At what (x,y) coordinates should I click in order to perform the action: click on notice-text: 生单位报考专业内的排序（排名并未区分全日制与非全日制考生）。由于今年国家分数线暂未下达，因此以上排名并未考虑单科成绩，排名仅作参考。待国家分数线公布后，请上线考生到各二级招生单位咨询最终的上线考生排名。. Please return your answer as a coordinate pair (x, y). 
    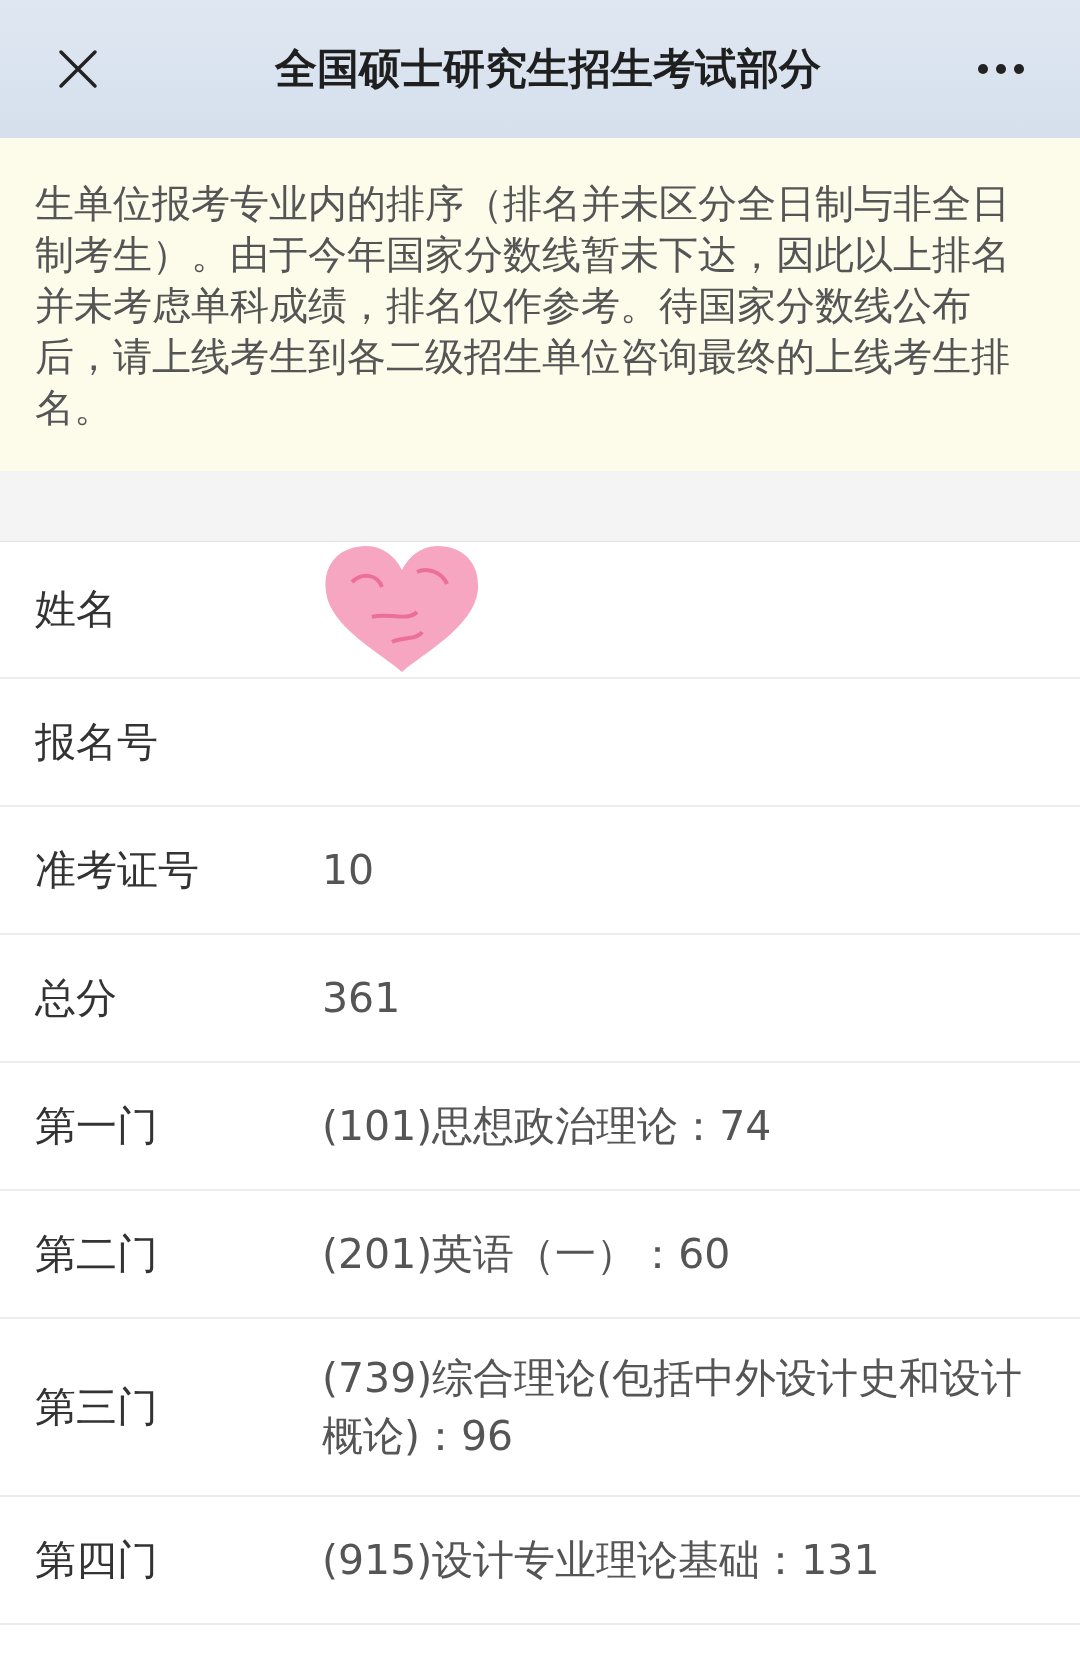
    Looking at the image, I should click on (523, 306).